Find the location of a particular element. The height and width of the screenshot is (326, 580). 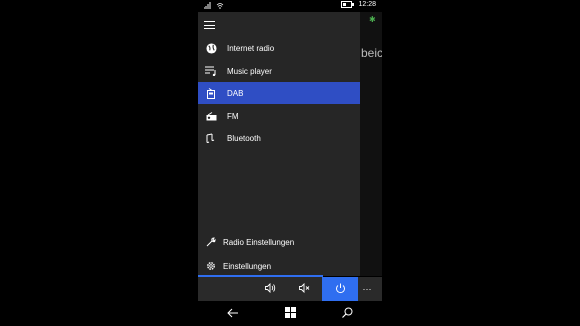

more-icon: ··· is located at coordinates (367, 289).